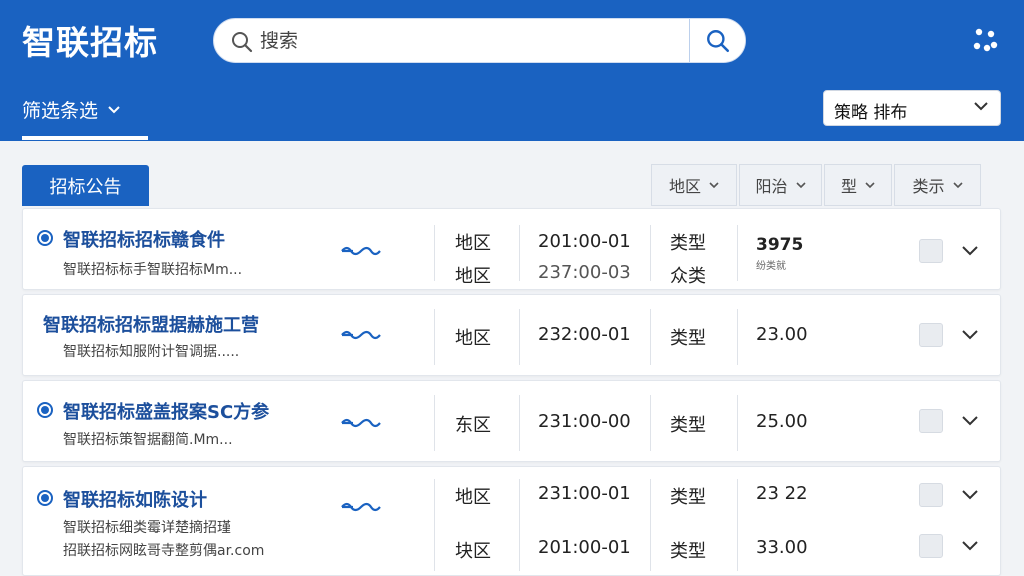  I want to click on item-description: 智联招标细类霉详楚摘招瑾, so click(147, 528).